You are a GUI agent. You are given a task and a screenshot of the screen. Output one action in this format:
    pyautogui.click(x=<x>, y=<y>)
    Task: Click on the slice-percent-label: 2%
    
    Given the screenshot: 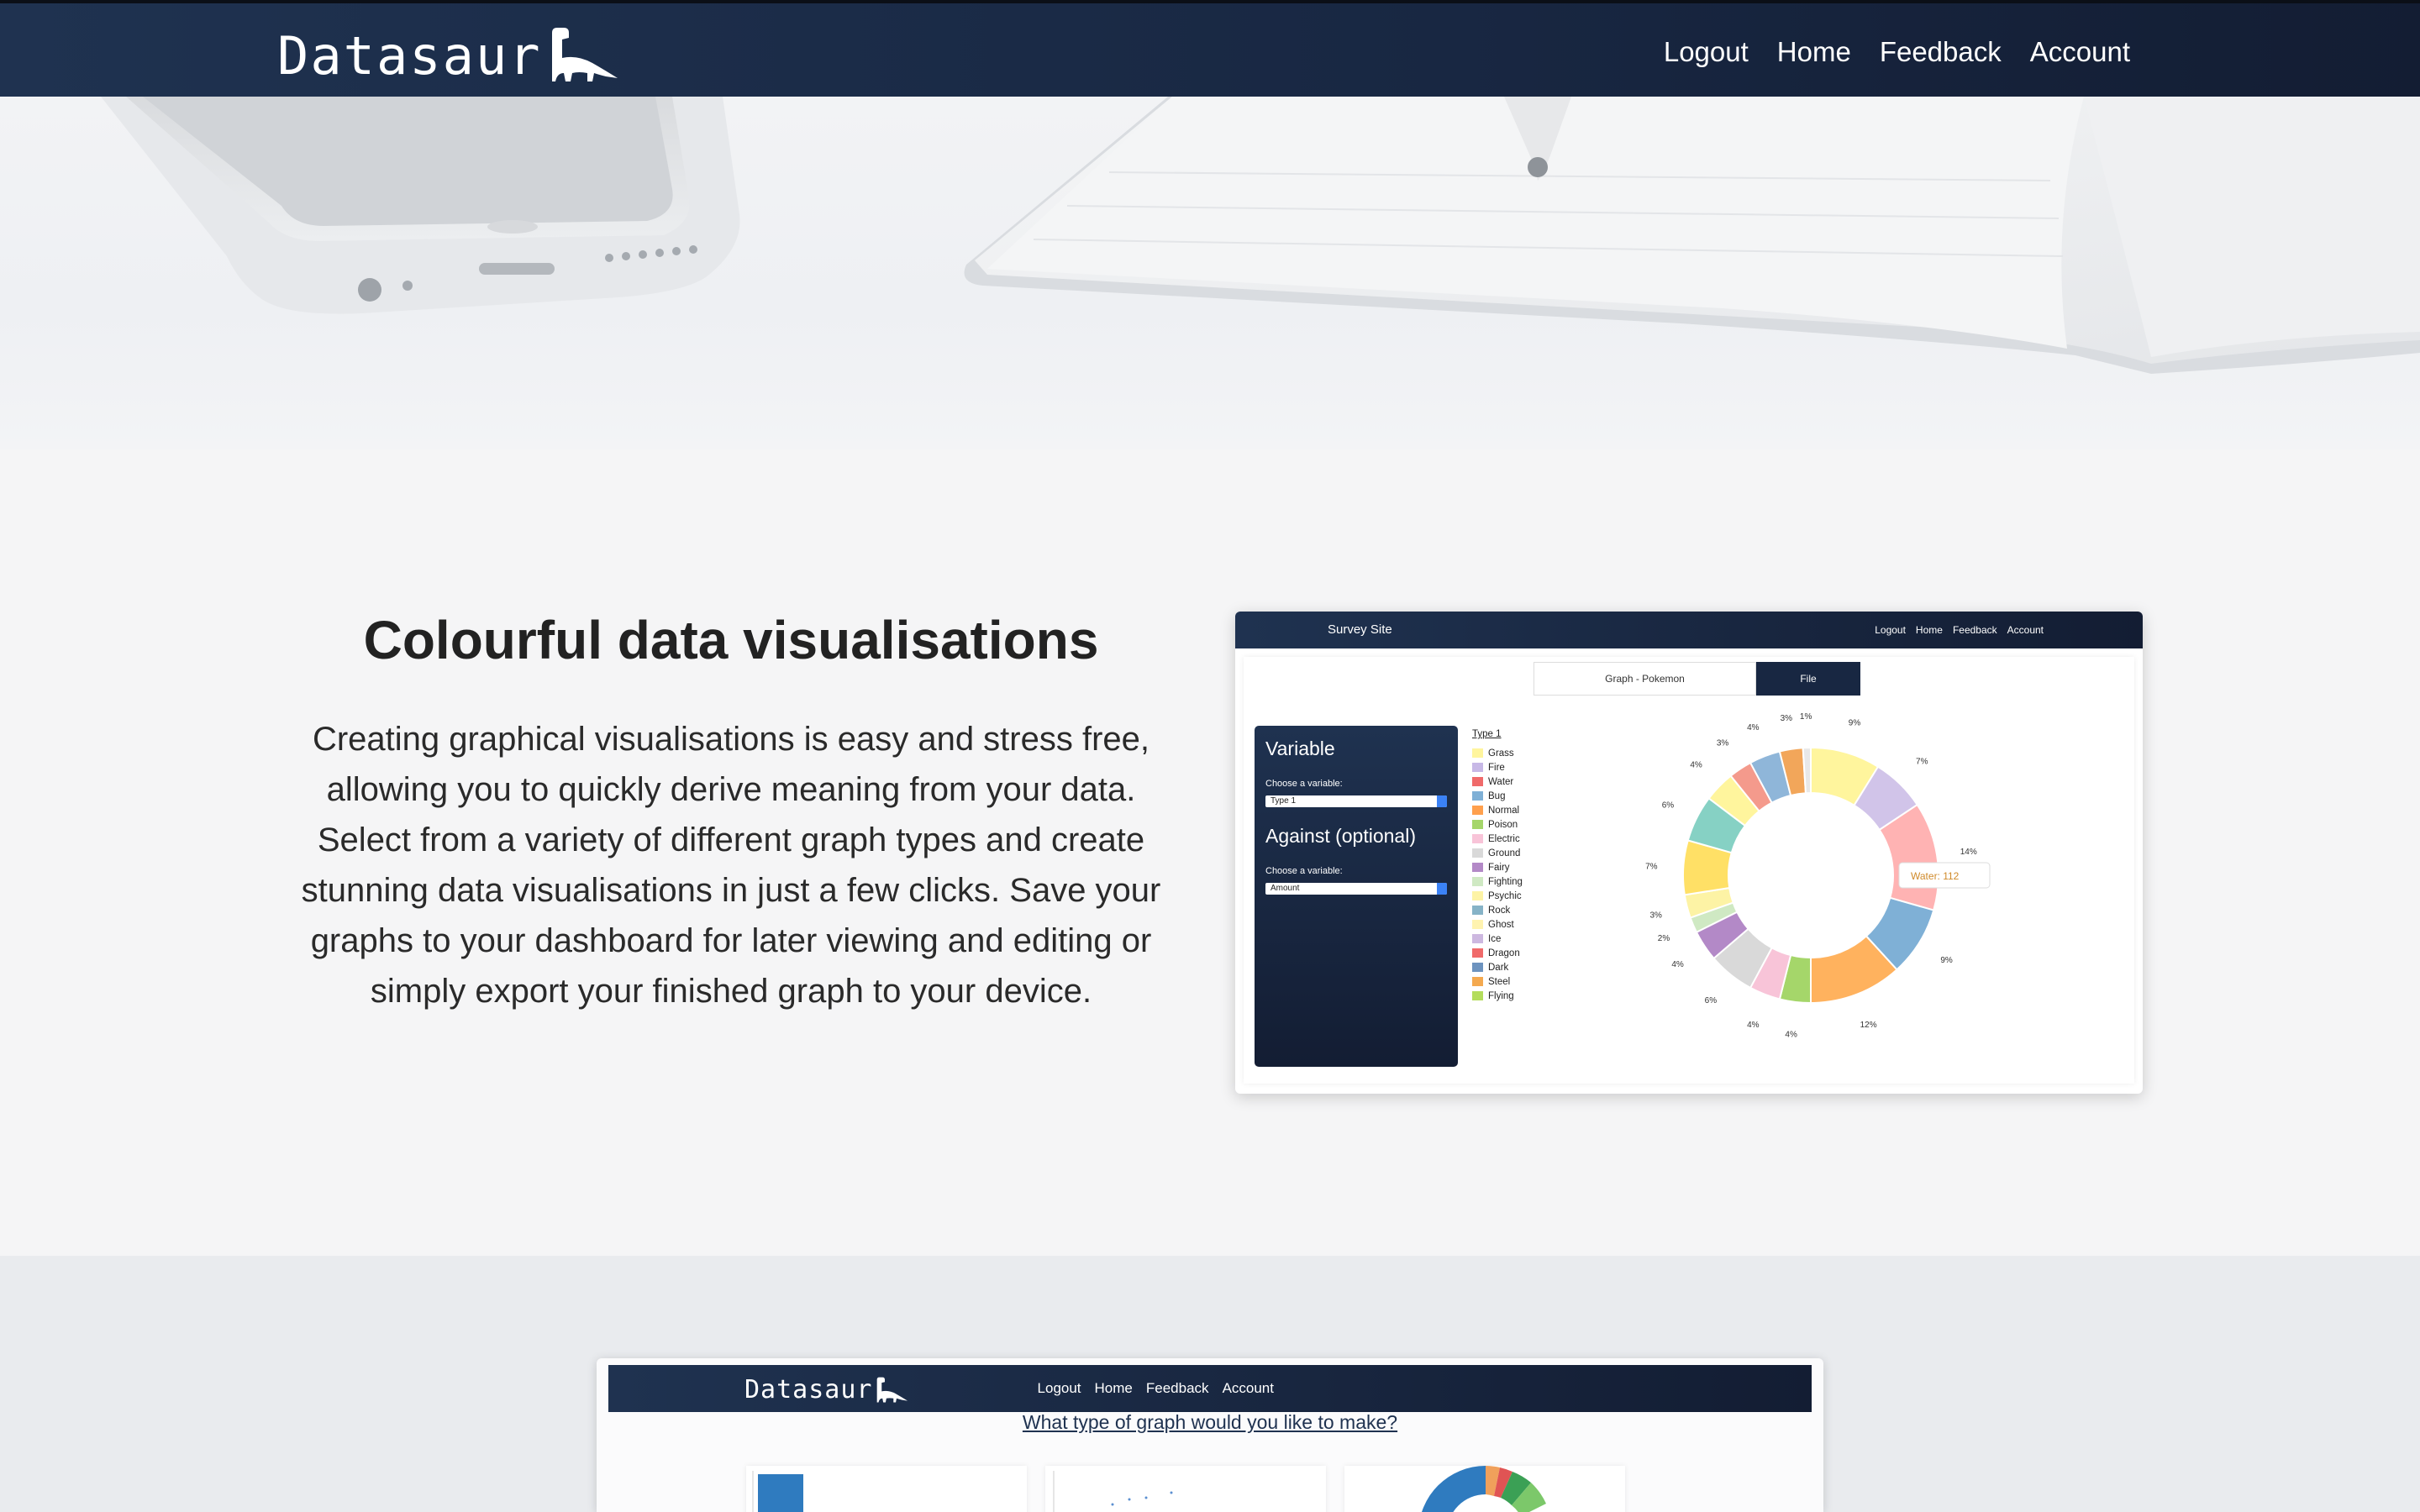 What is the action you would take?
    pyautogui.click(x=1664, y=938)
    